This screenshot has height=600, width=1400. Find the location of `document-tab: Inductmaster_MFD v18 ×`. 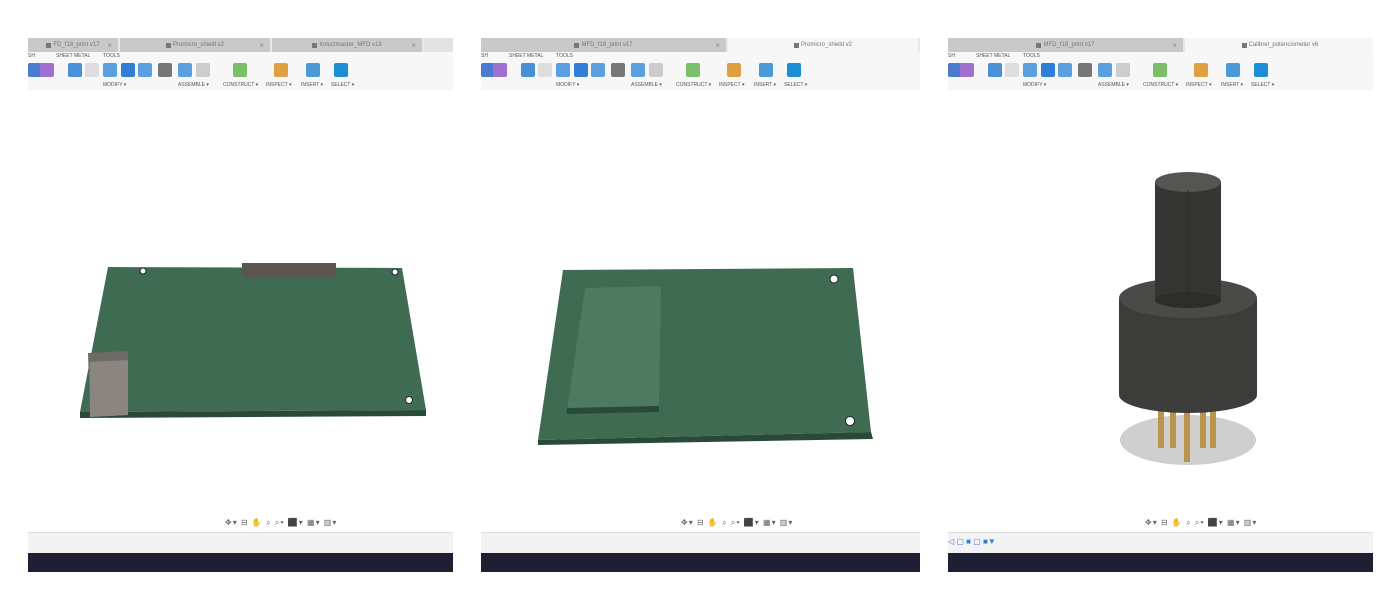

document-tab: Inductmaster_MFD v18 × is located at coordinates (348, 45).